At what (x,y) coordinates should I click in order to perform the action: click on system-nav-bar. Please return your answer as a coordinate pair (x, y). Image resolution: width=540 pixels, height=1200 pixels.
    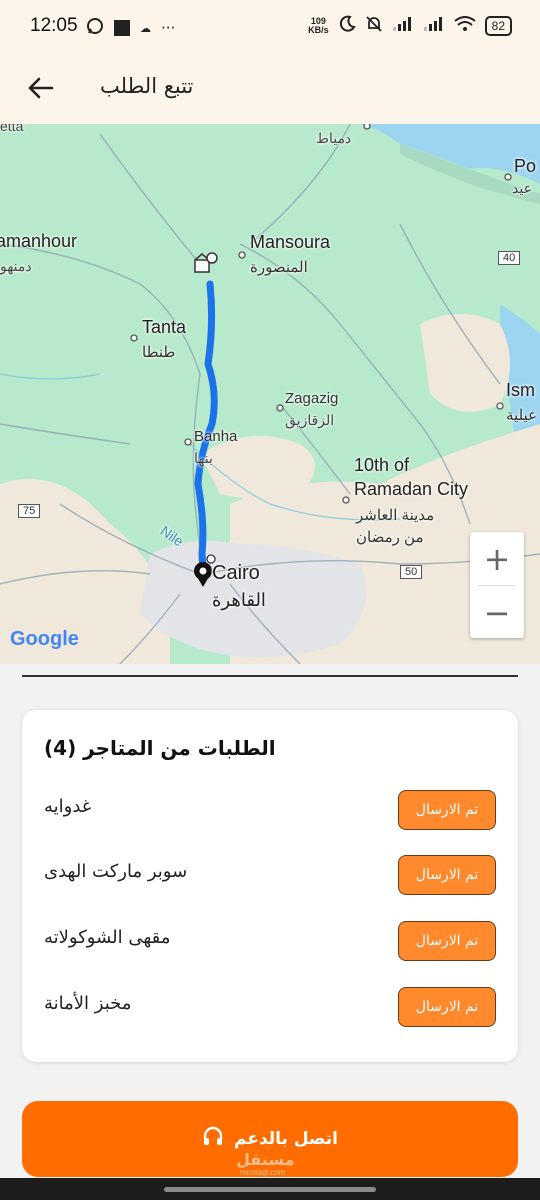
    Looking at the image, I should click on (270, 1189).